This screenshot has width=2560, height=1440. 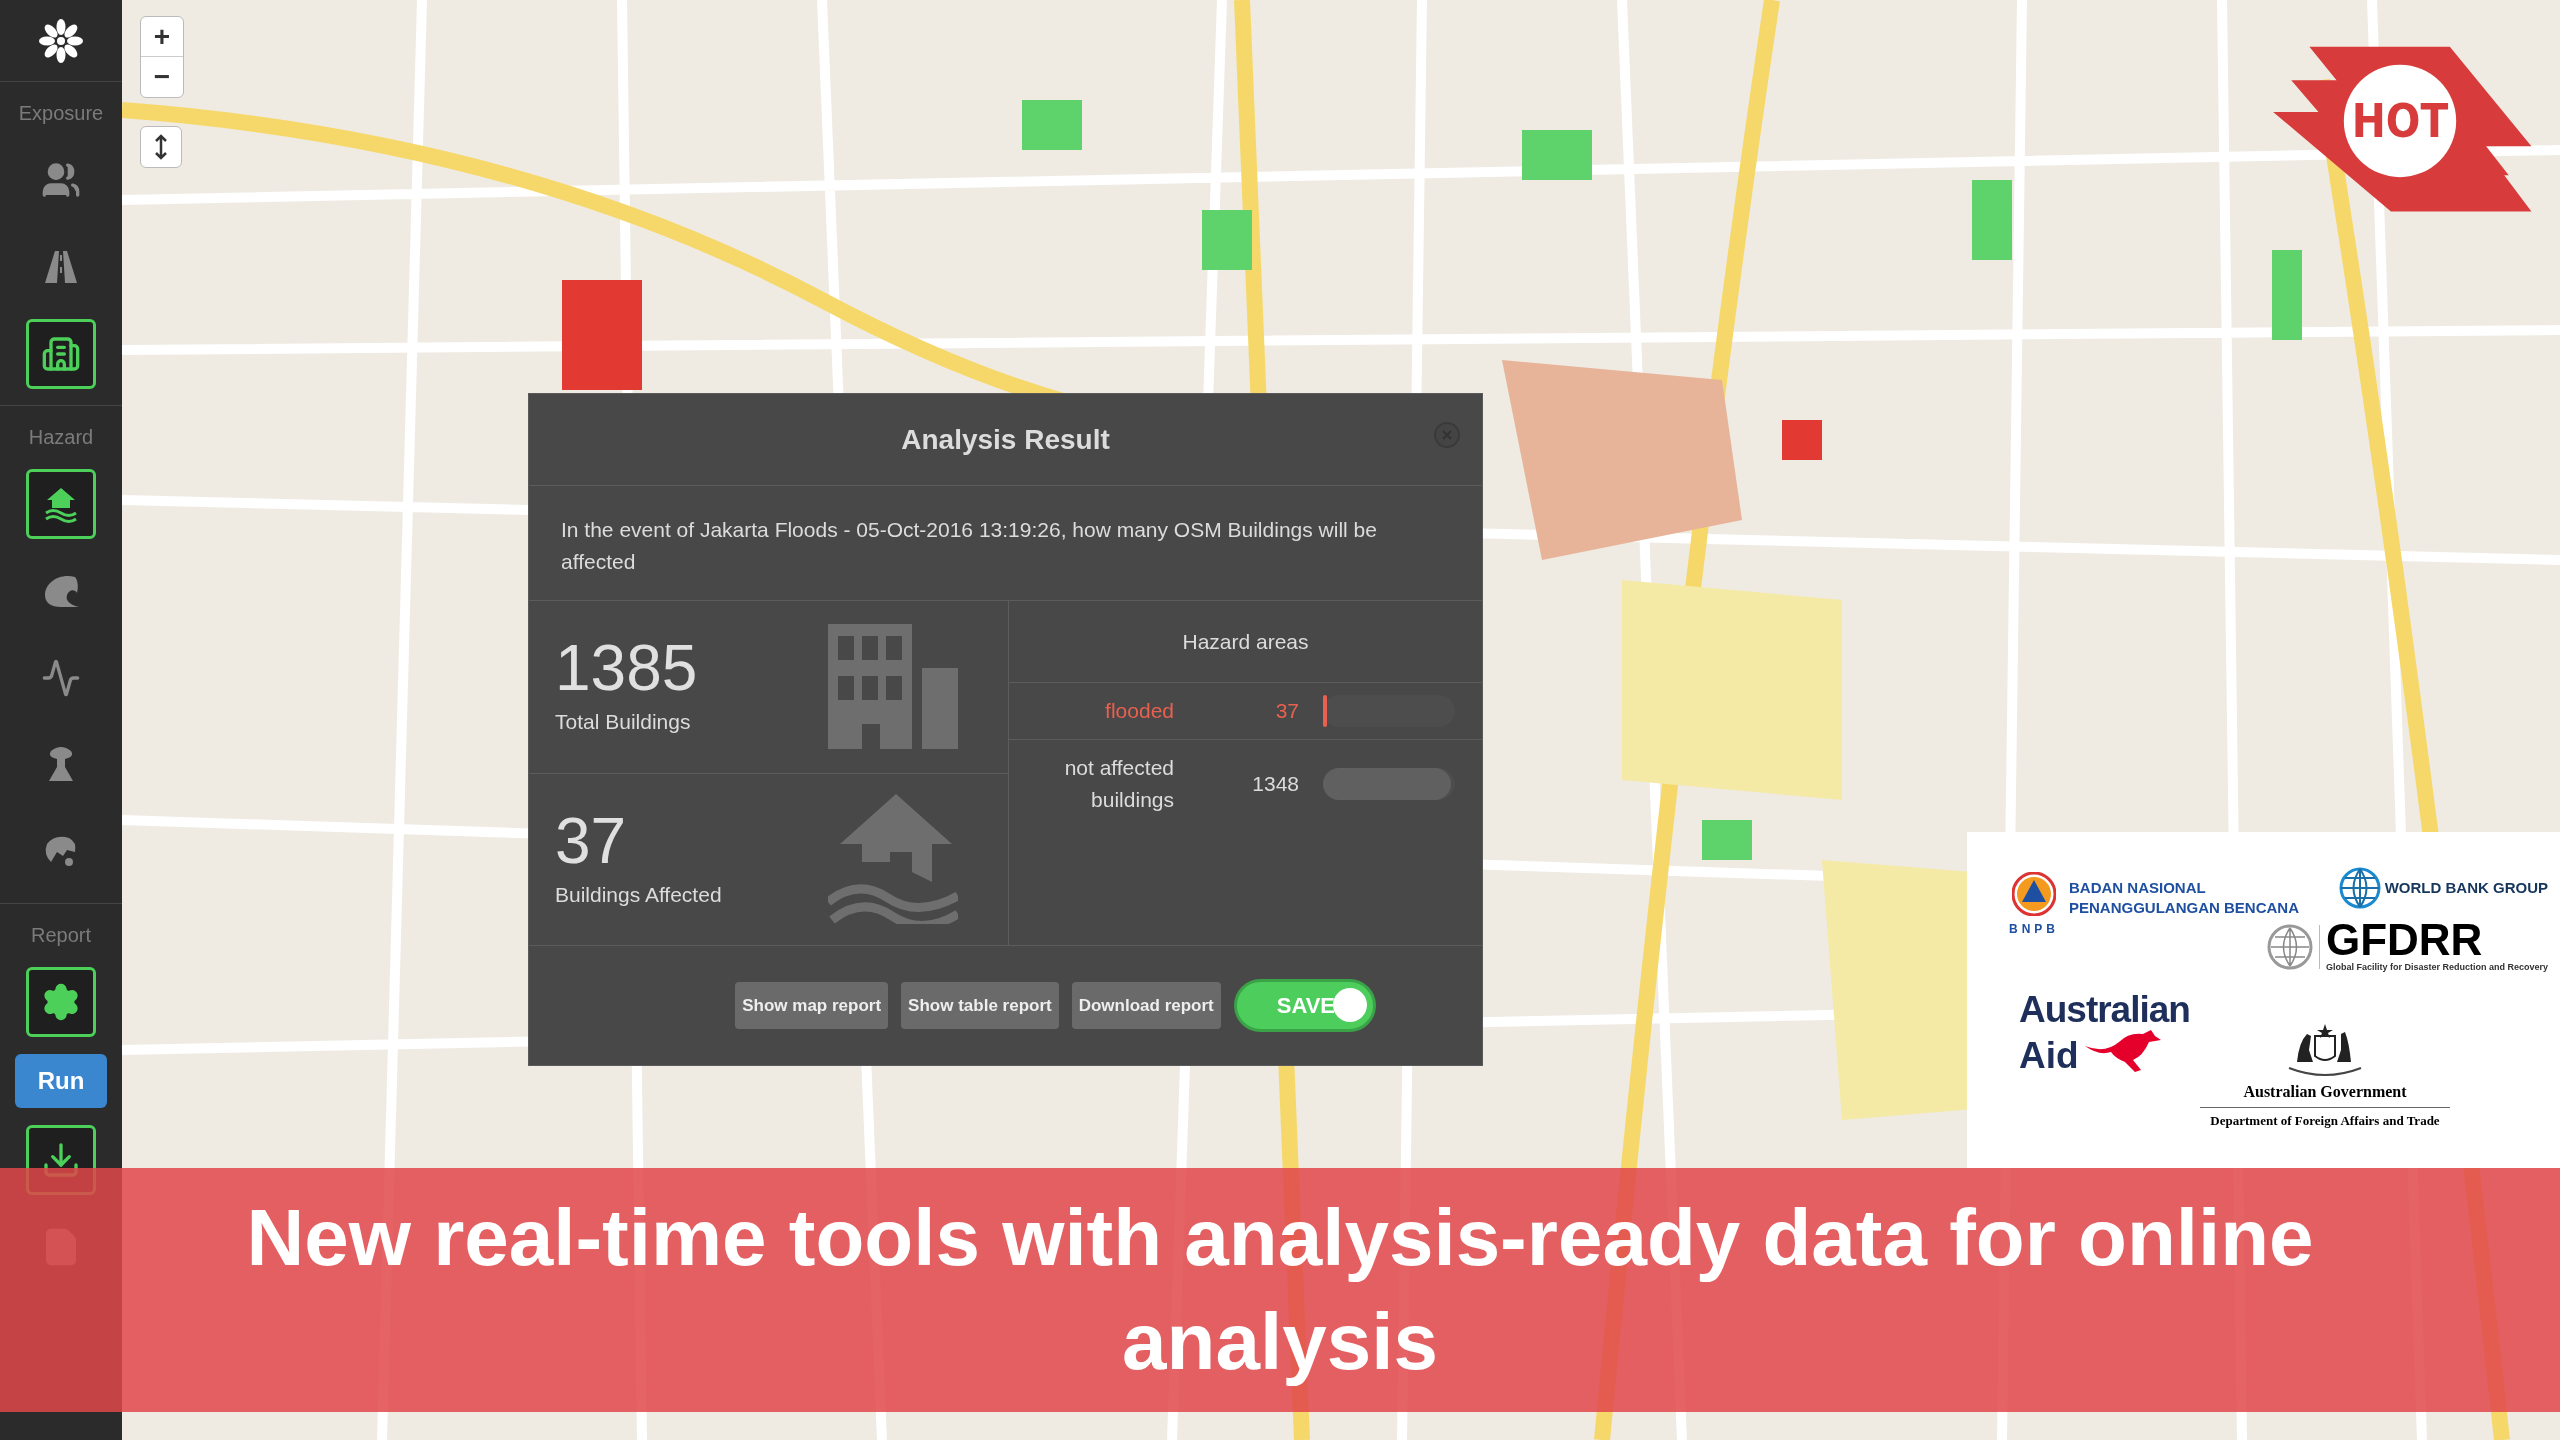 What do you see at coordinates (2436, 967) in the screenshot?
I see `gfdrr-subtitle: Global Facility for Disaster Reduction and Recovery` at bounding box center [2436, 967].